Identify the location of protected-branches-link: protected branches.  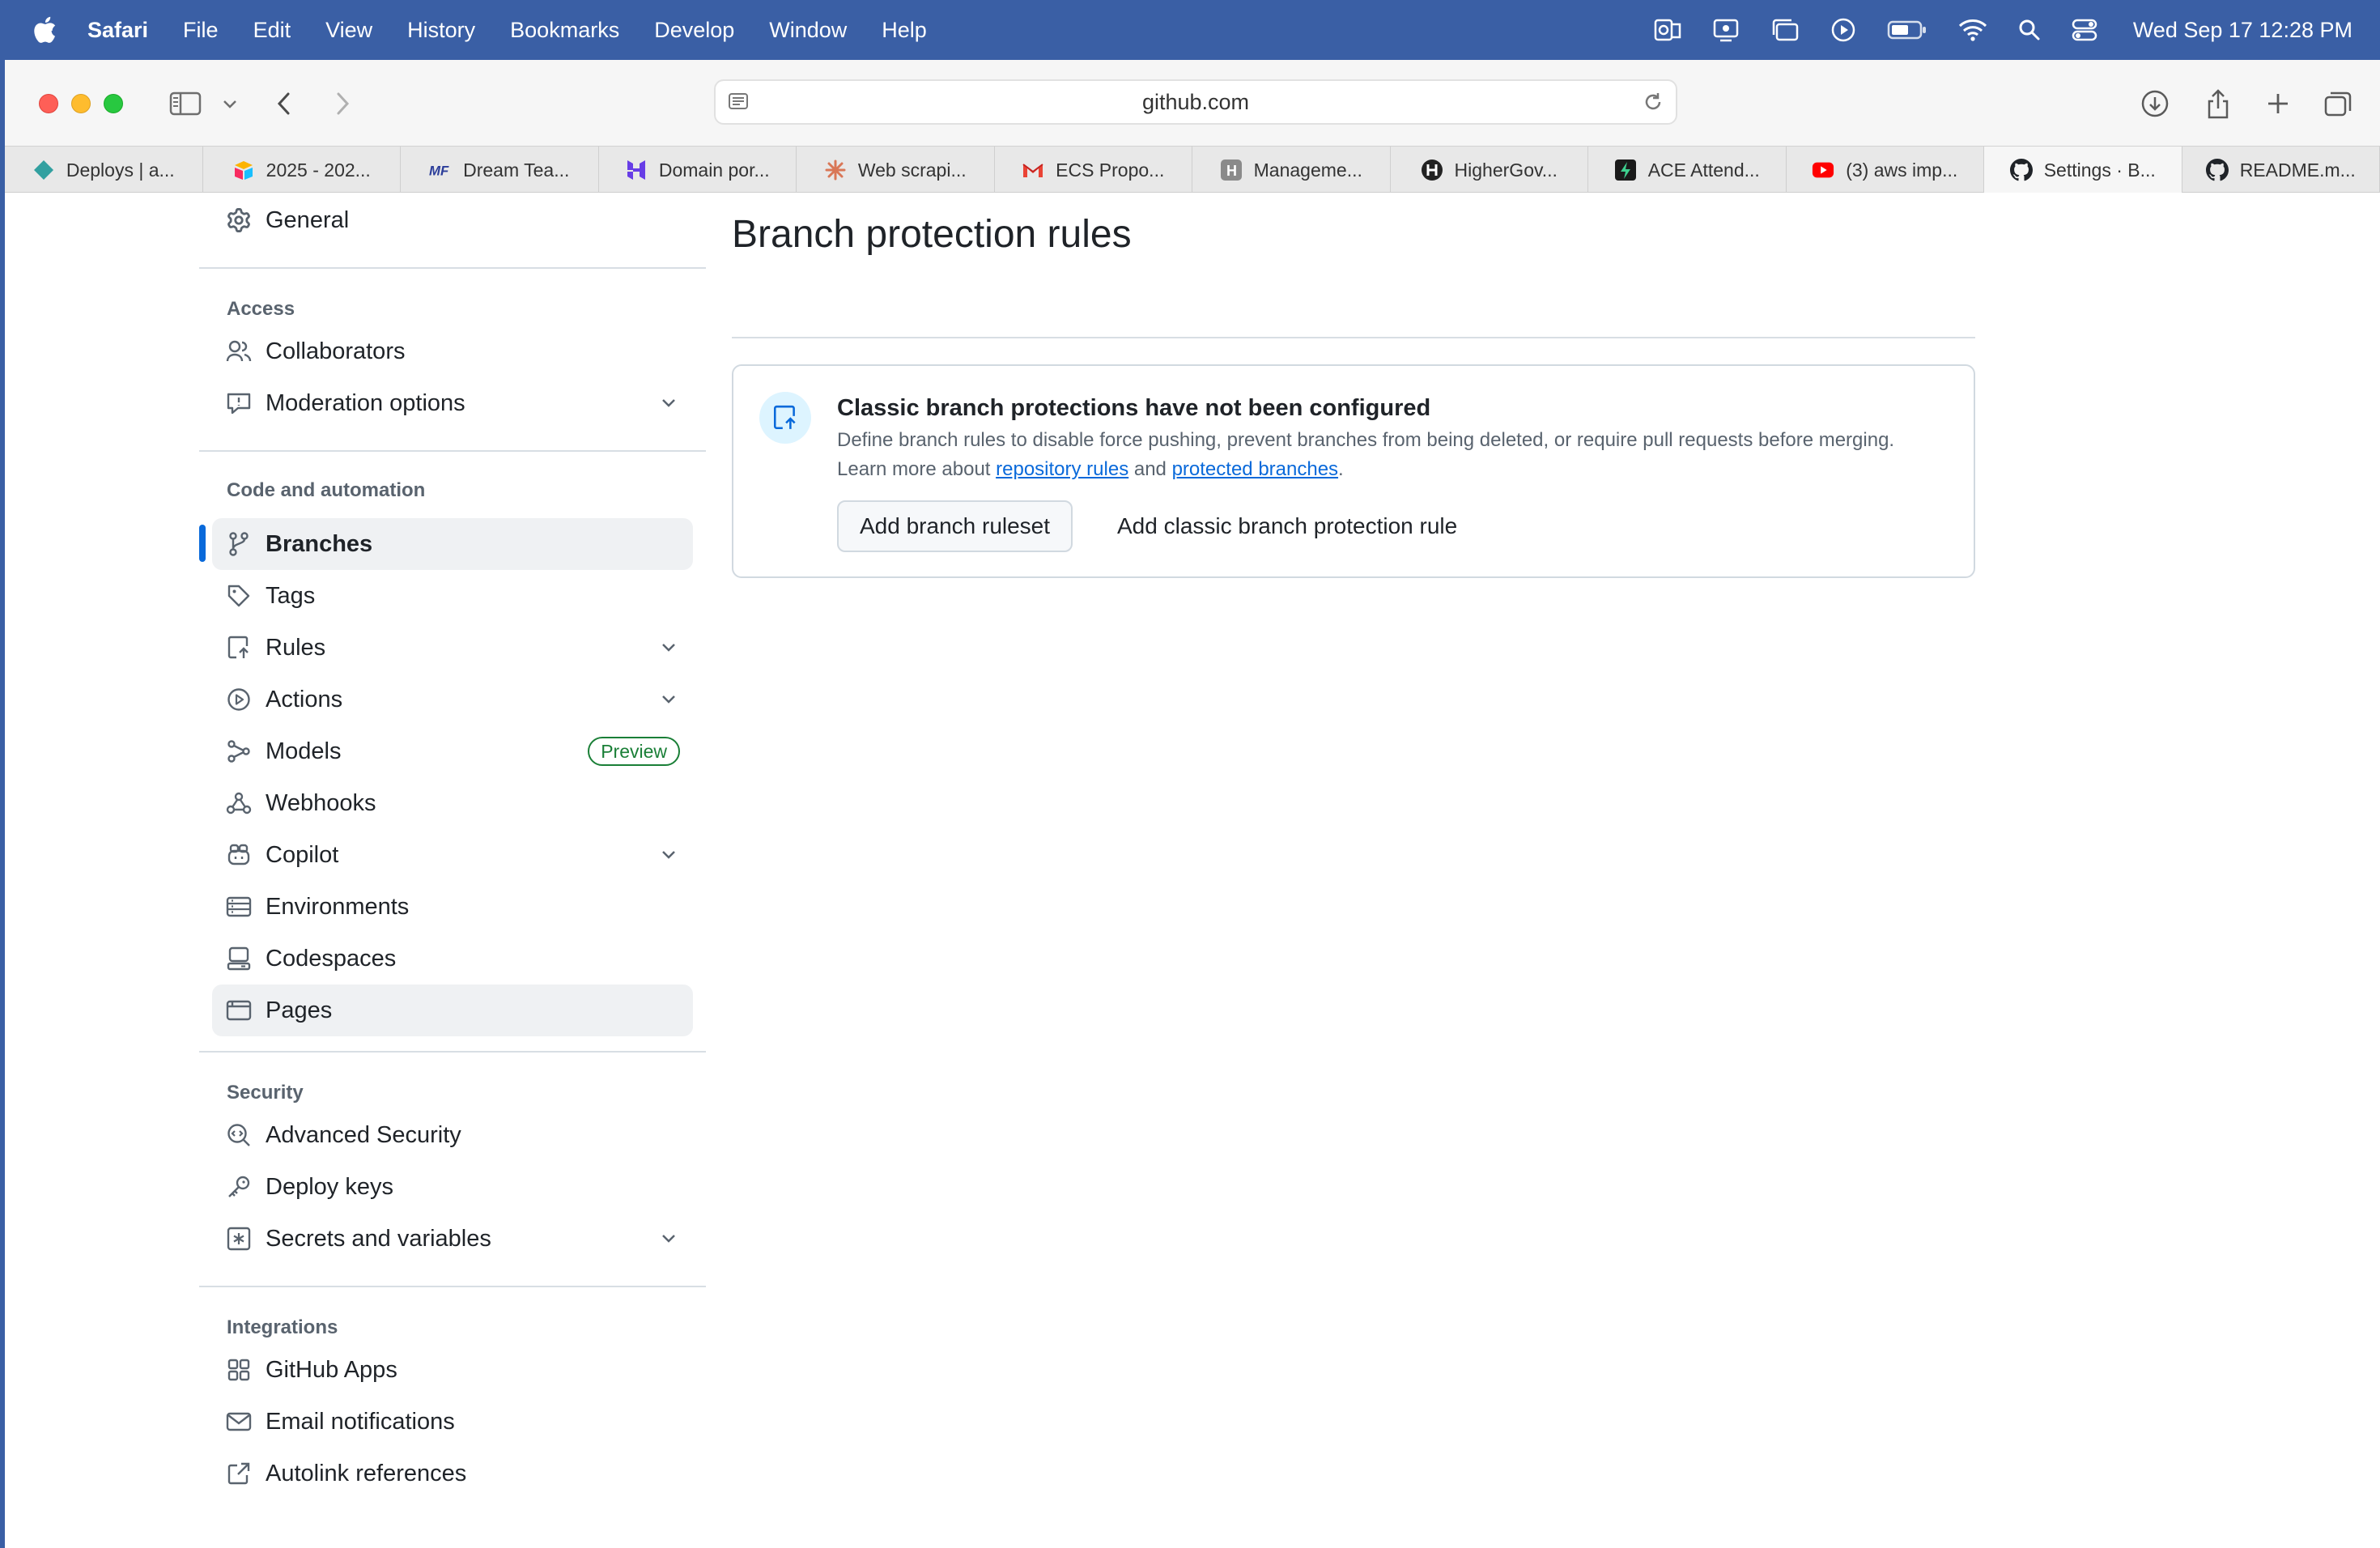
(1255, 469).